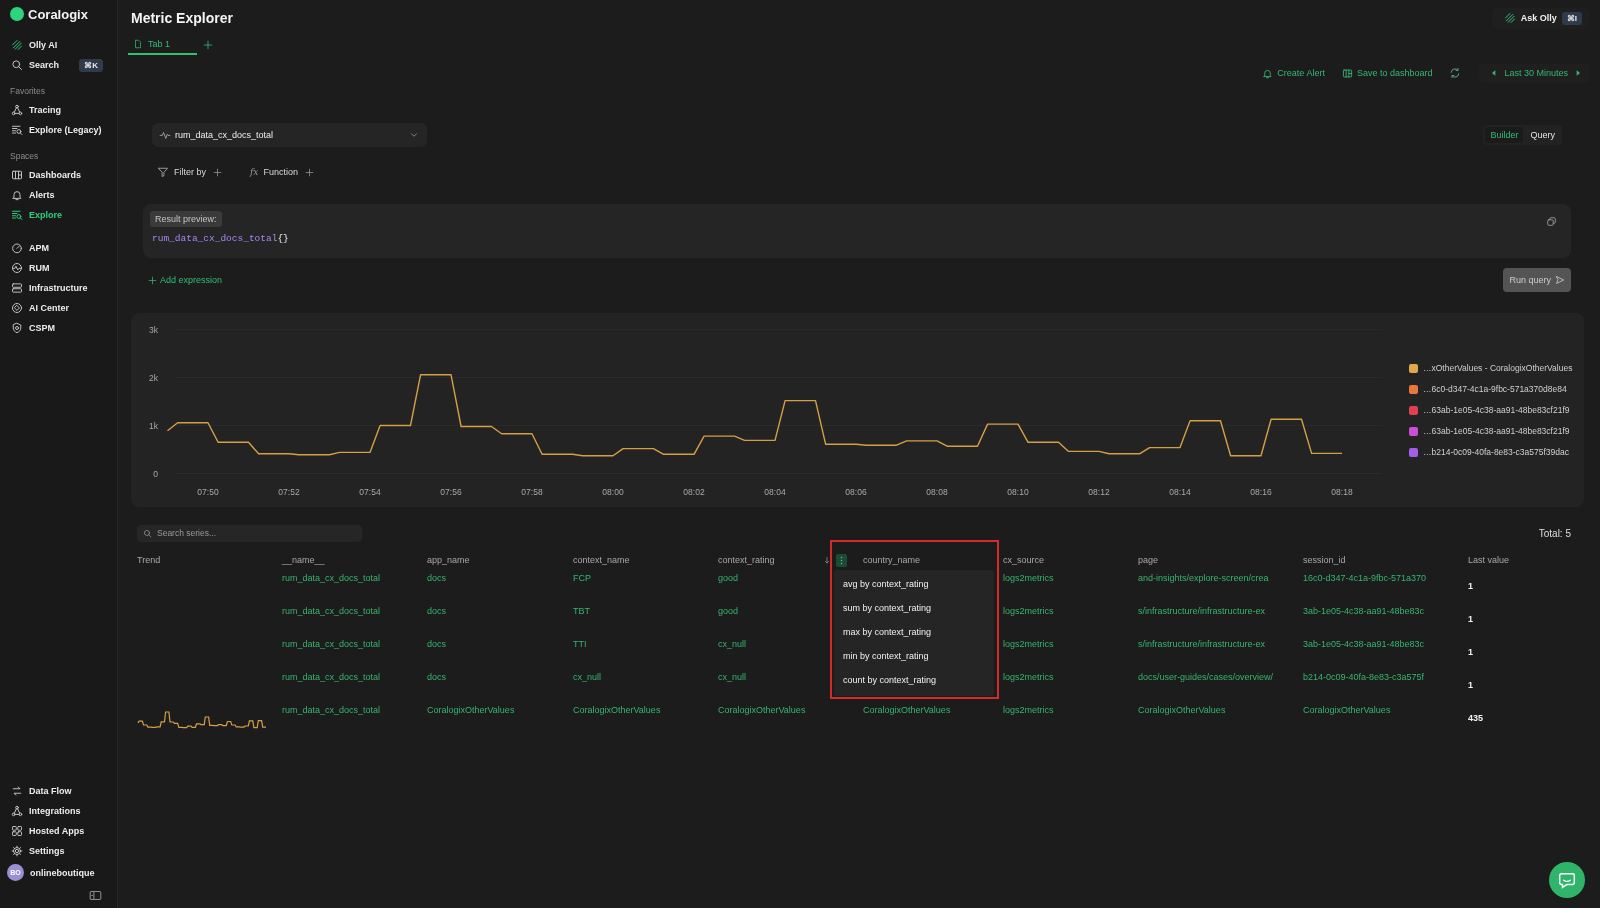 The image size is (1600, 908). Describe the element at coordinates (42, 831) in the screenshot. I see `nav-item: Hosted Apps` at that location.